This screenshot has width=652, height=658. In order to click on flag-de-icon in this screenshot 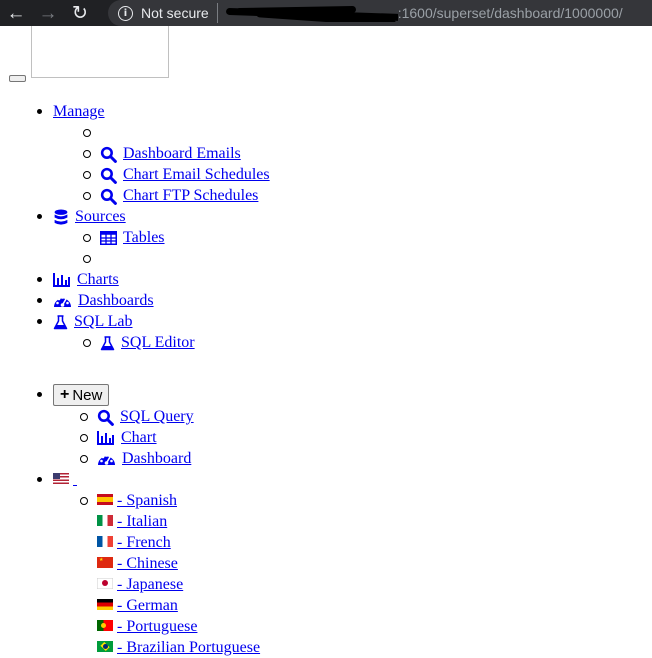, I will do `click(105, 604)`.